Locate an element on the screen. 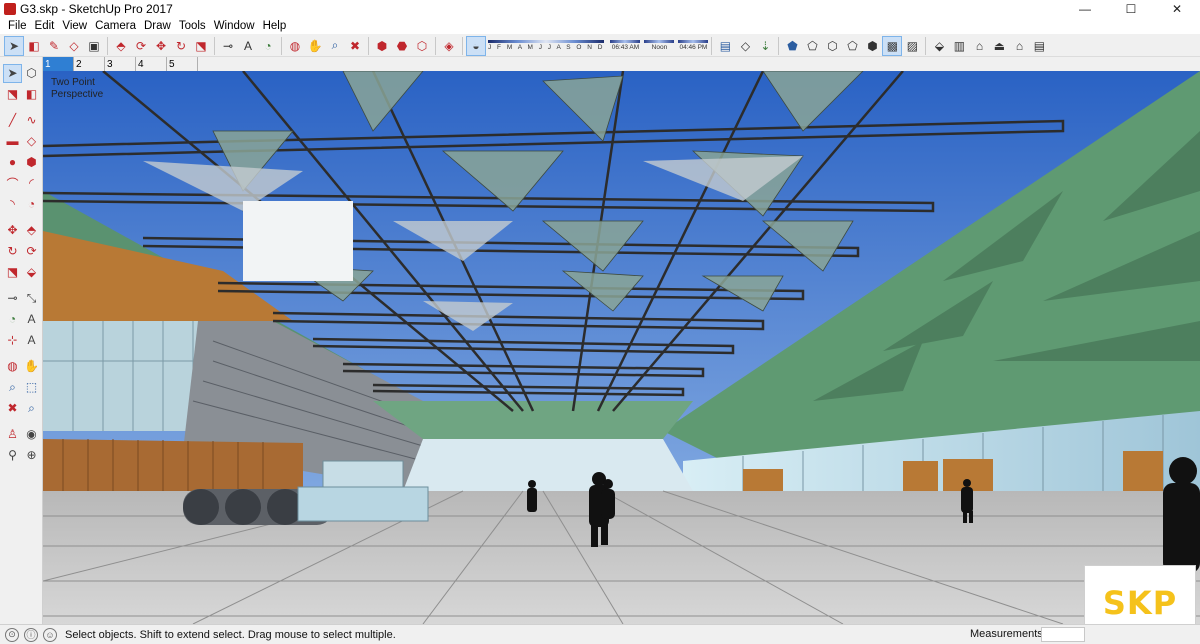  right-view-icon: ⏏ is located at coordinates (999, 46).